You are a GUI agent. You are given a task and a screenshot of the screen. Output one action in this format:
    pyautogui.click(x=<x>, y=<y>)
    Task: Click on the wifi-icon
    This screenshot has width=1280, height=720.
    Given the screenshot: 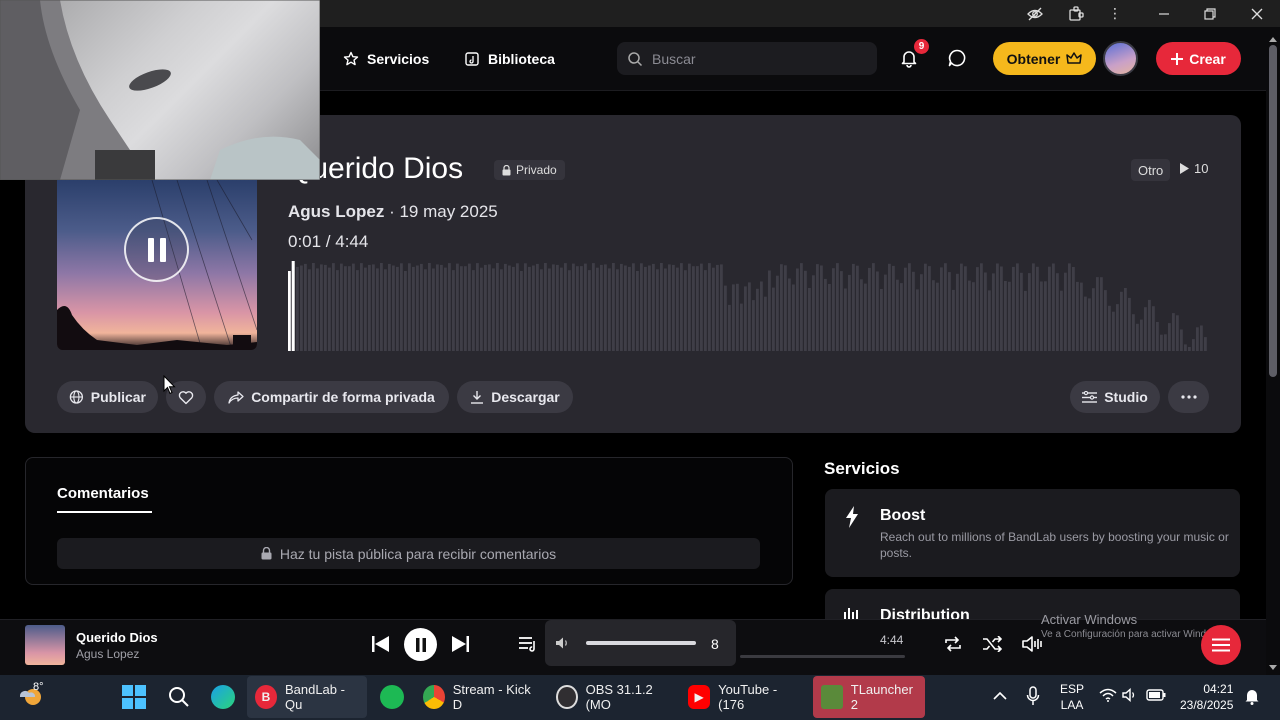 What is the action you would take?
    pyautogui.click(x=1108, y=695)
    